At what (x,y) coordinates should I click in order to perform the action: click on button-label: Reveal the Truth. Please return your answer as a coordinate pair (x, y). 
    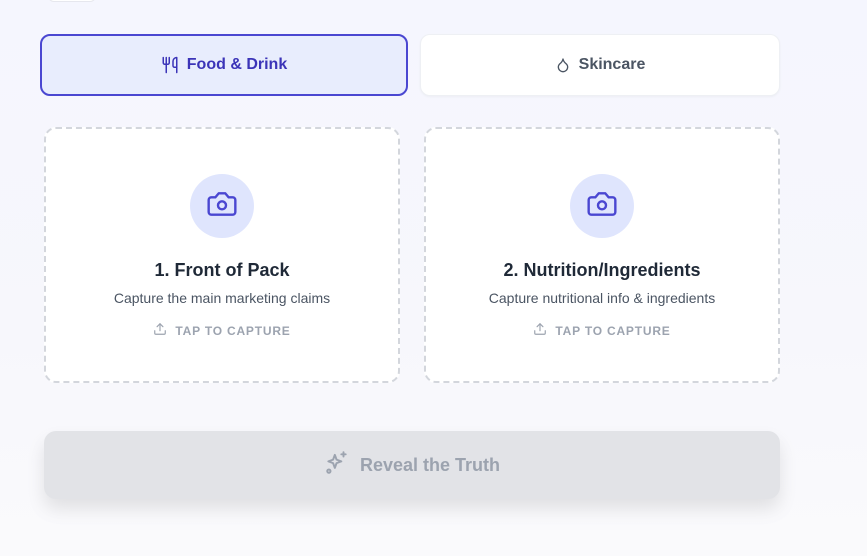
    Looking at the image, I should click on (430, 464).